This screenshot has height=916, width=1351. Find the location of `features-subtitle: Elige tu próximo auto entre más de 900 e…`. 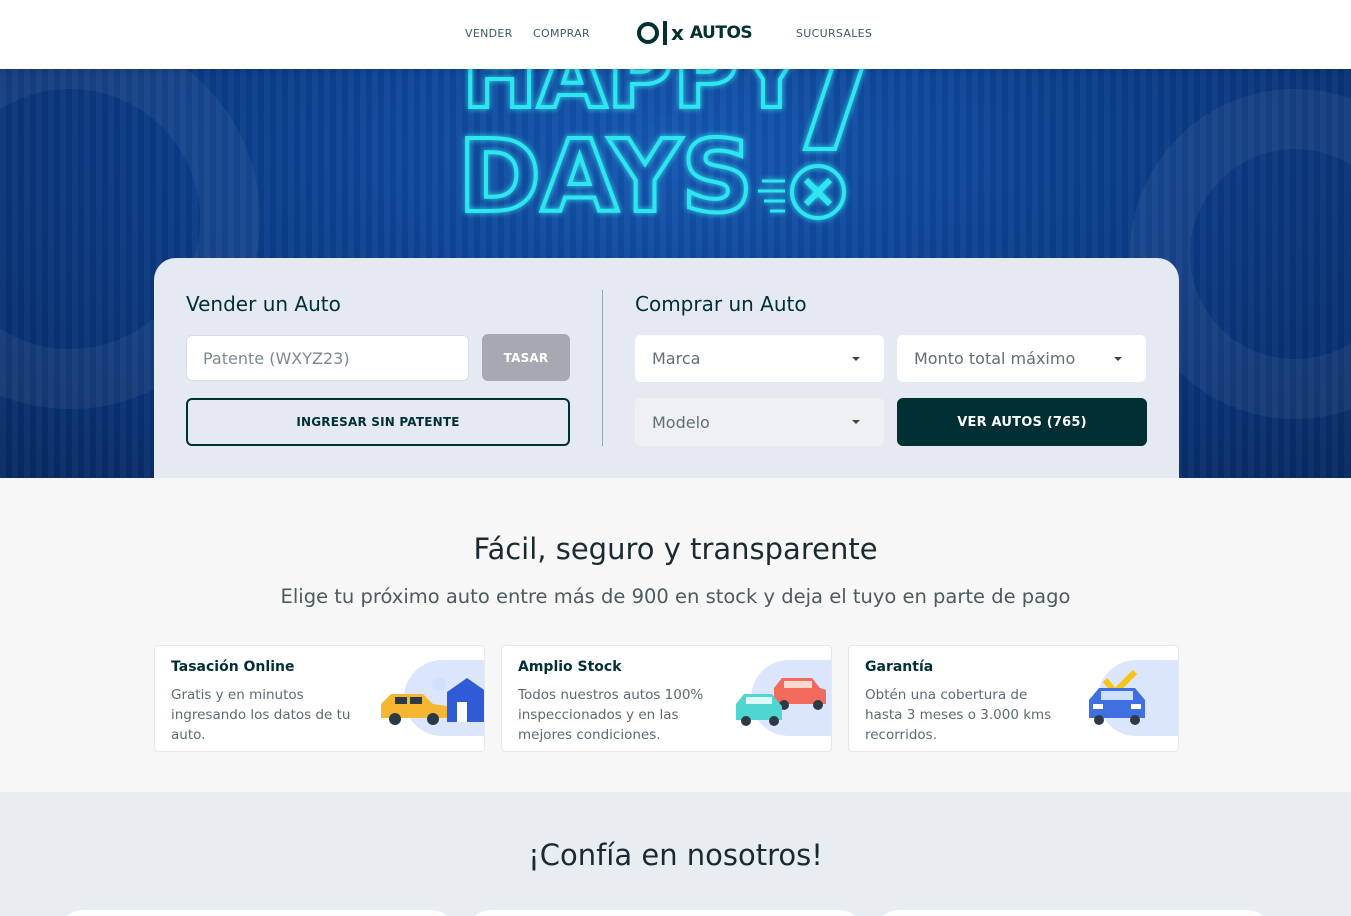

features-subtitle: Elige tu próximo auto entre más de 900 e… is located at coordinates (675, 596).